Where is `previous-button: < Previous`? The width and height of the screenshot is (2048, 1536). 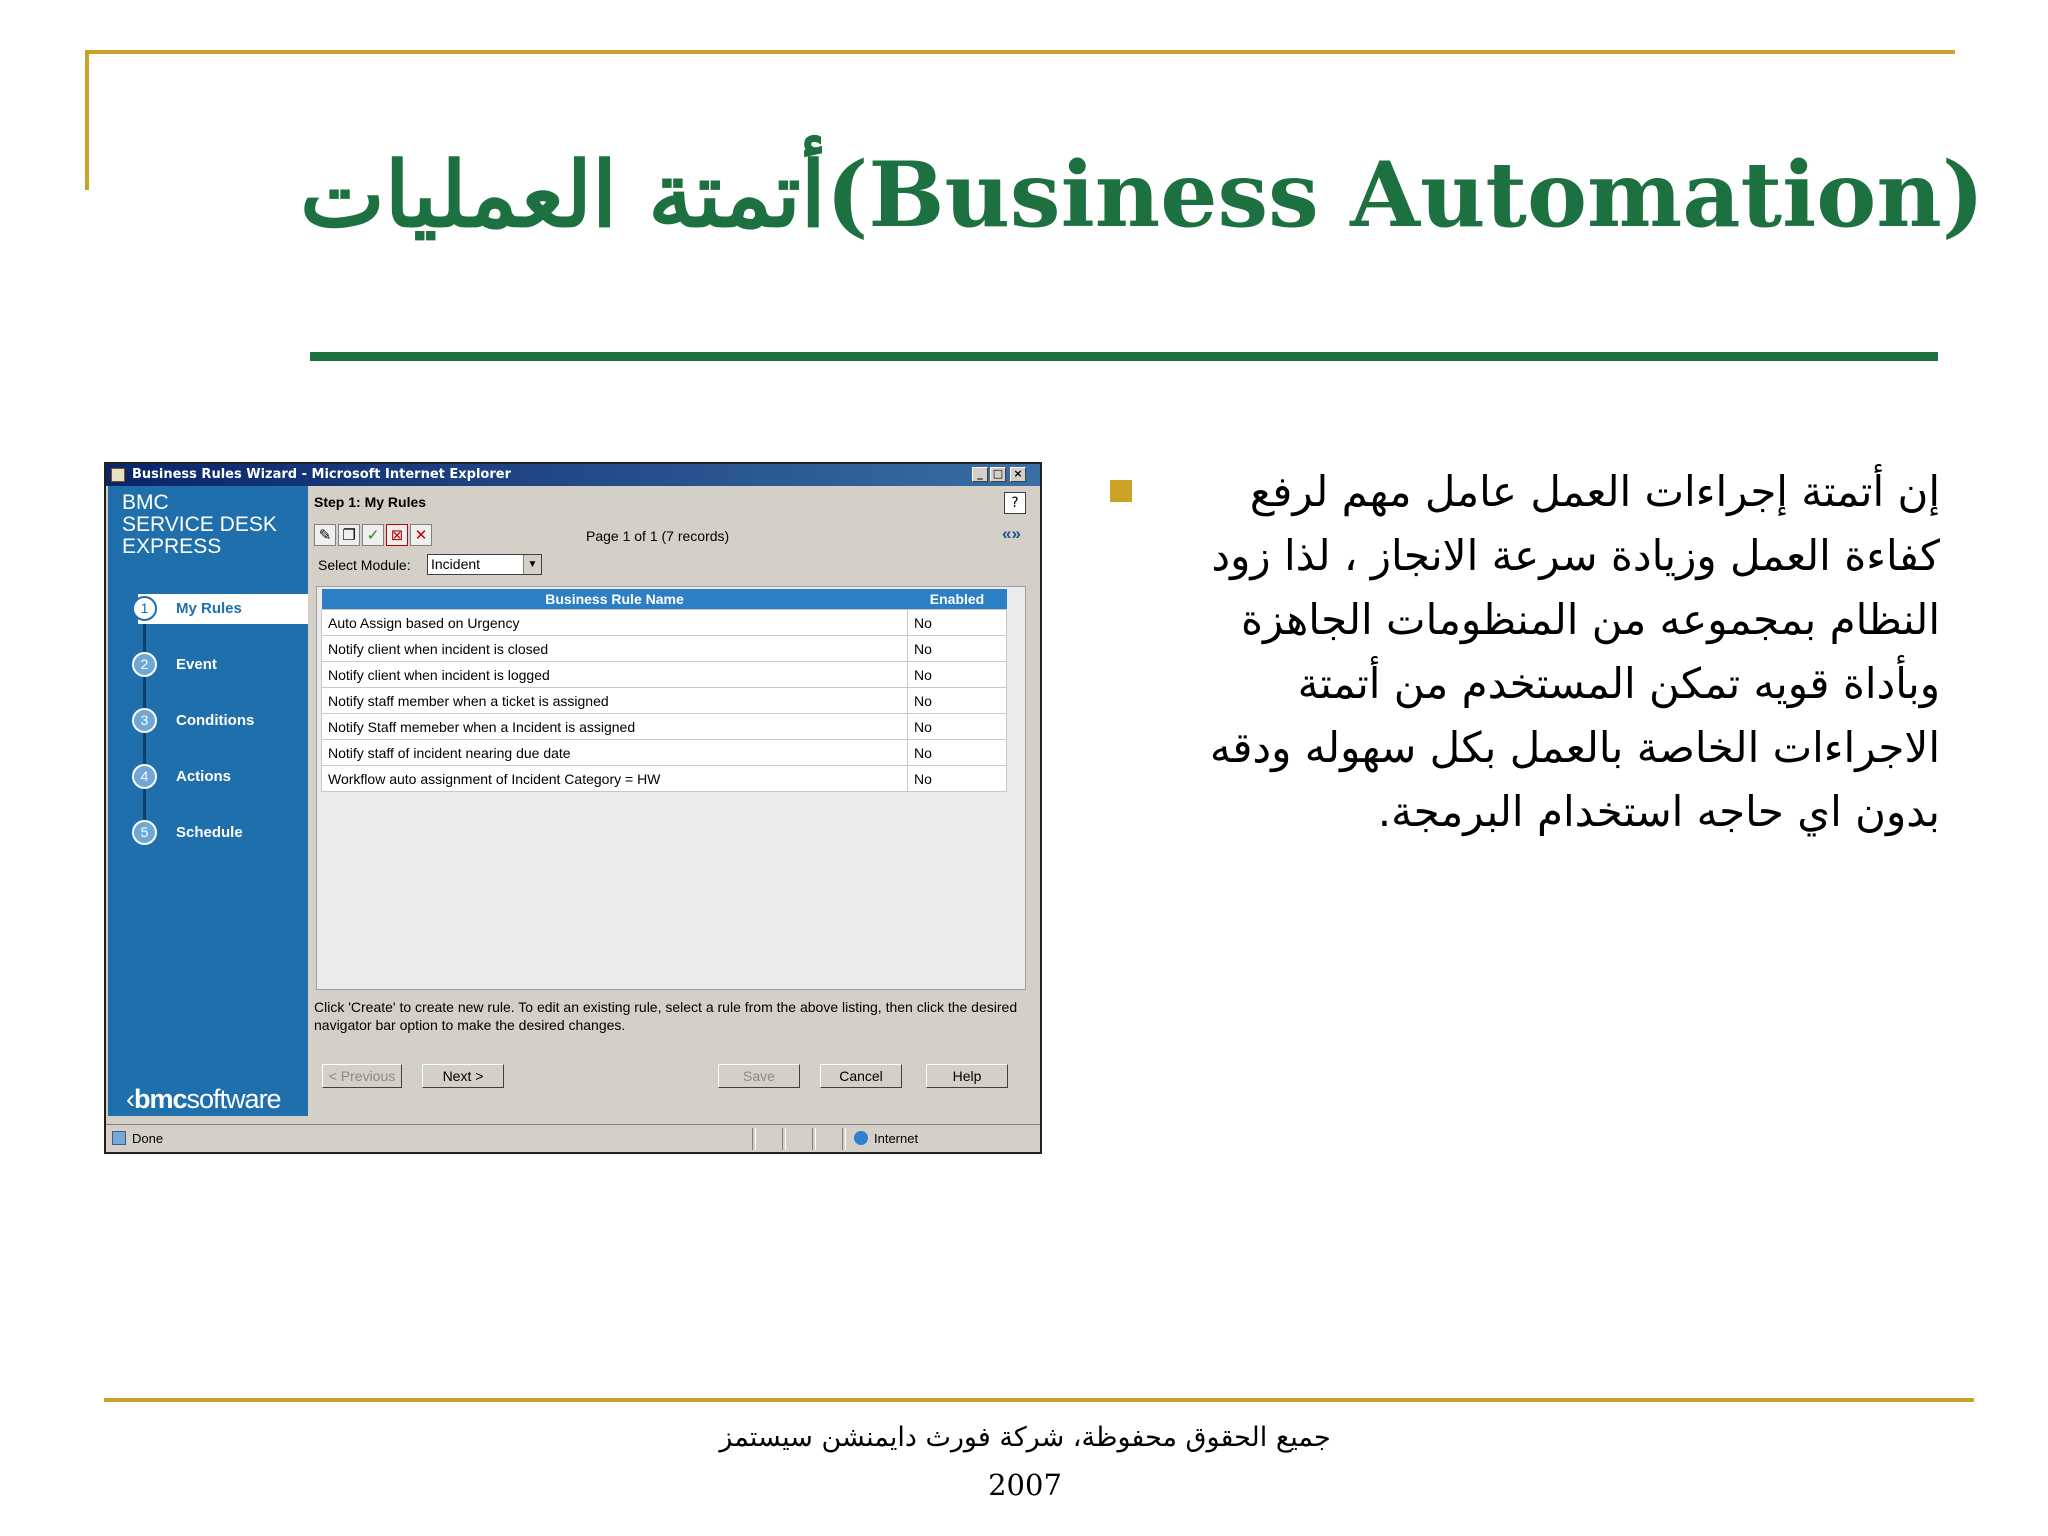
previous-button: < Previous is located at coordinates (362, 1076).